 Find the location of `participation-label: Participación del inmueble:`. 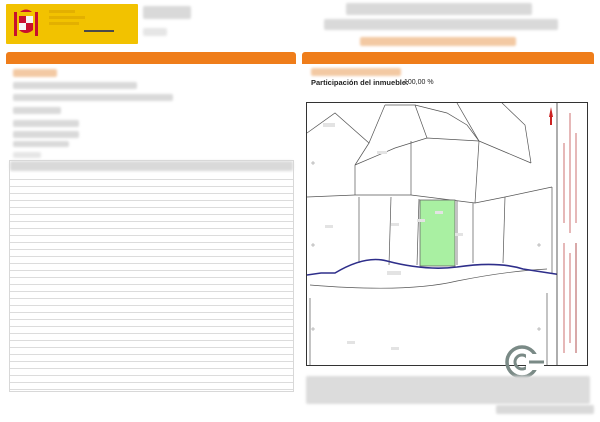

participation-label: Participación del inmueble: is located at coordinates (360, 82).